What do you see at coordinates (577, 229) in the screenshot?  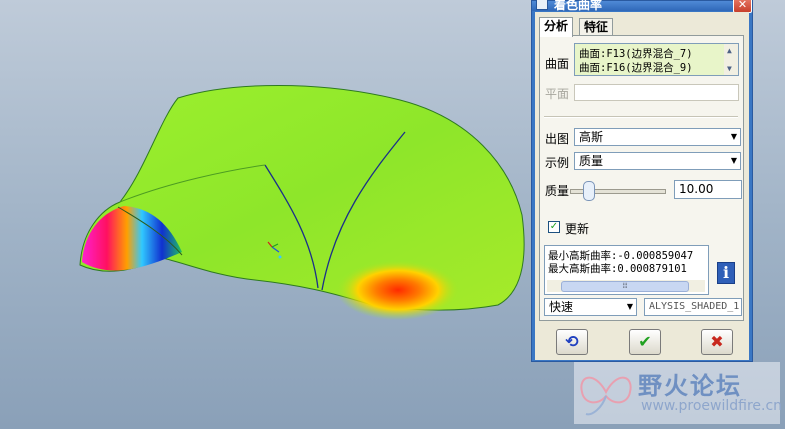 I see `update-label: 更新` at bounding box center [577, 229].